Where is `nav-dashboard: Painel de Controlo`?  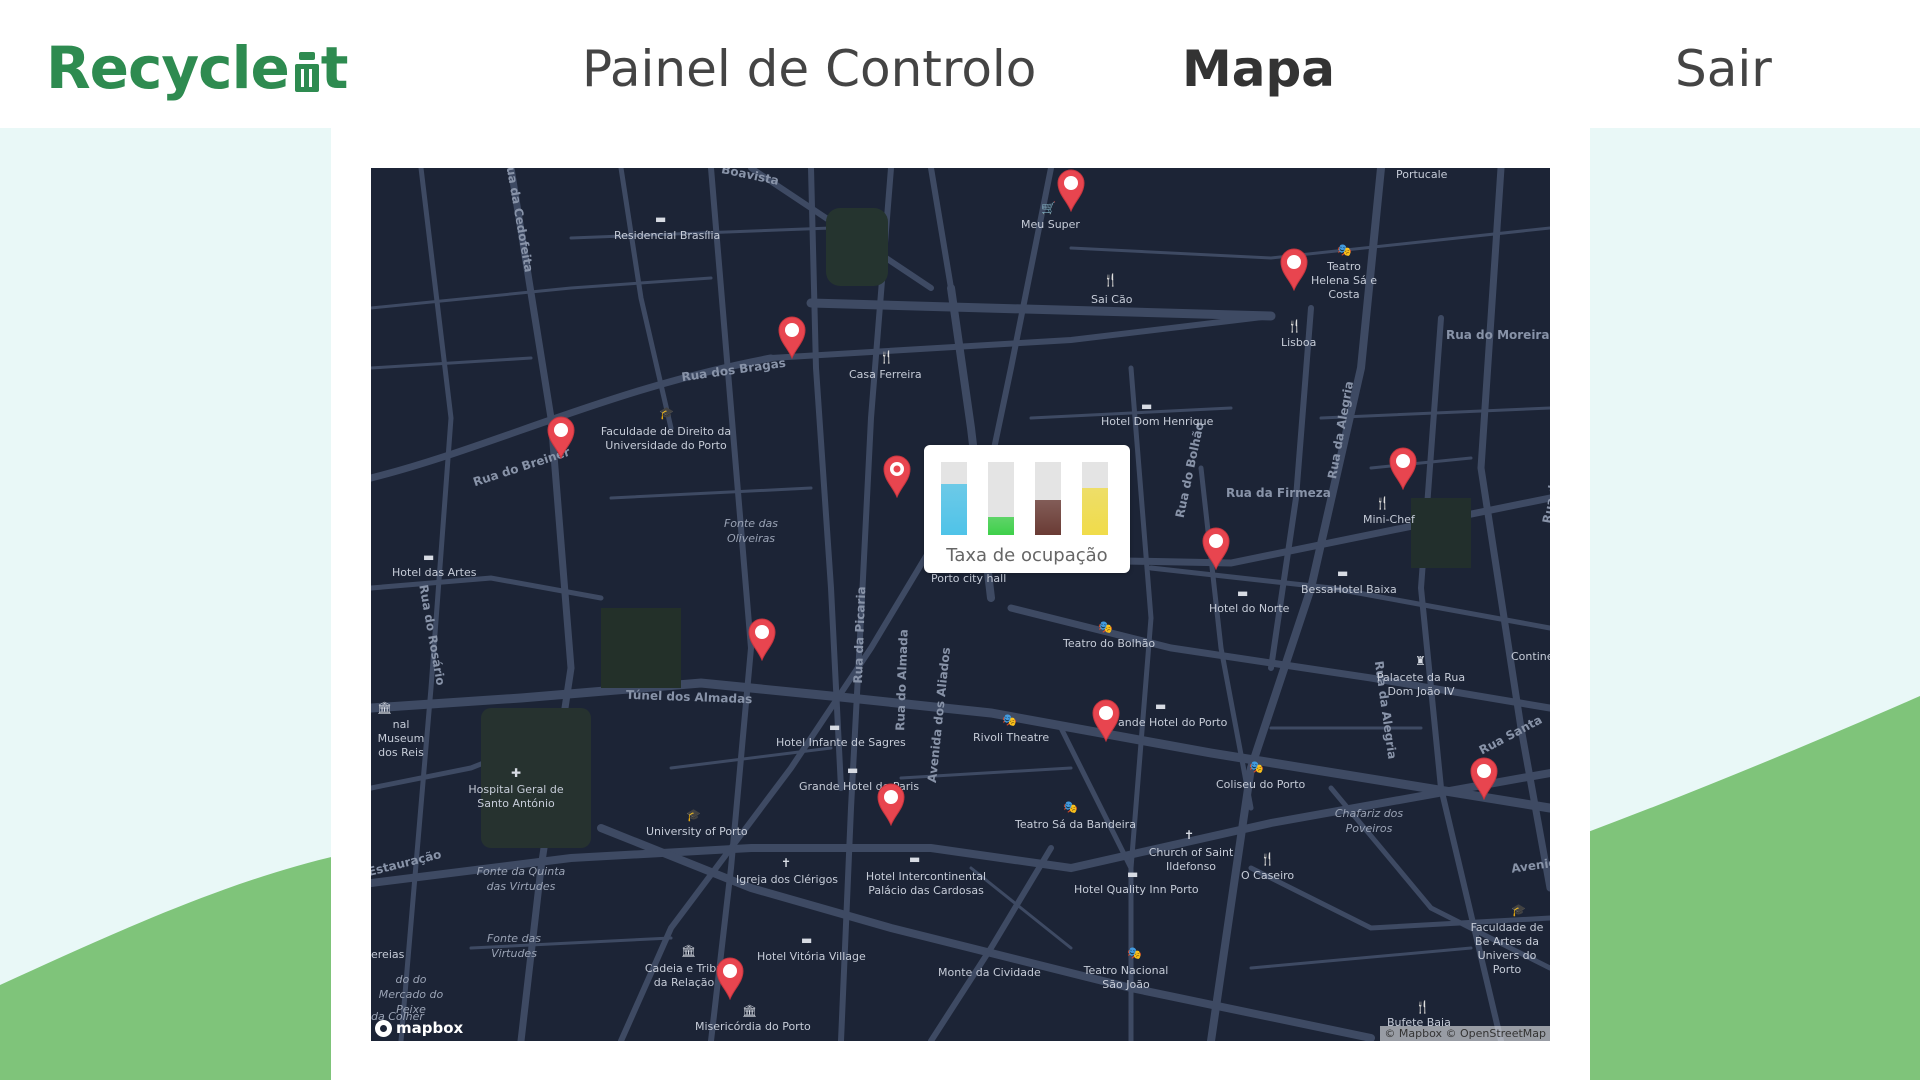
nav-dashboard: Painel de Controlo is located at coordinates (809, 69).